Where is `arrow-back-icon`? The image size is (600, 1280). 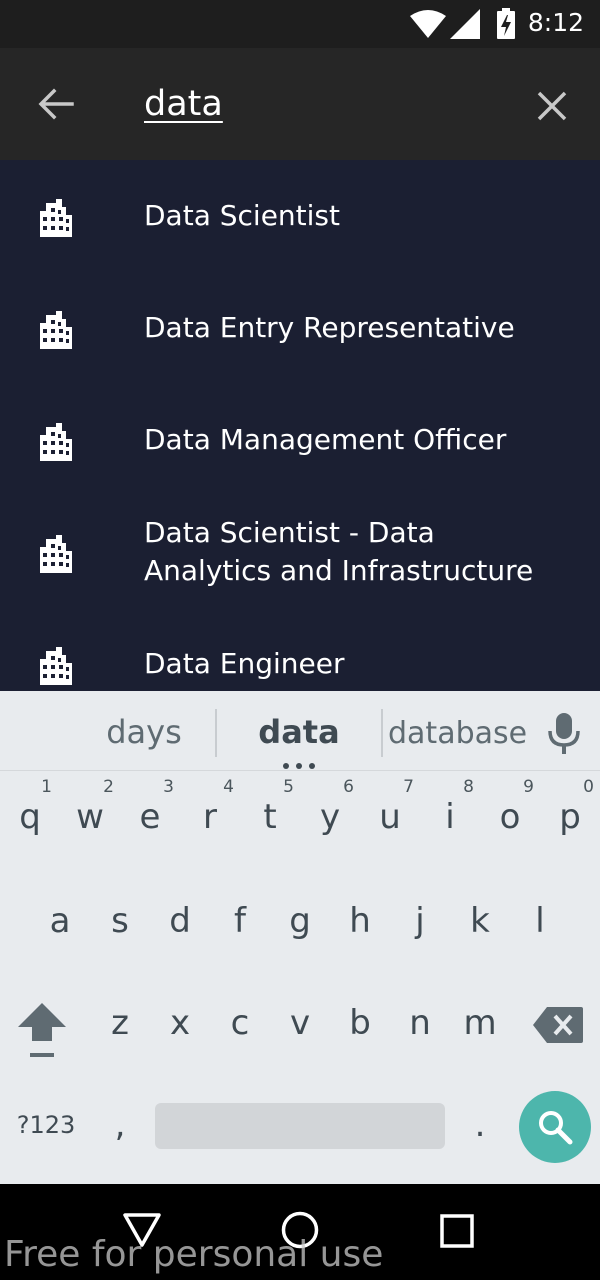
arrow-back-icon is located at coordinates (56, 104).